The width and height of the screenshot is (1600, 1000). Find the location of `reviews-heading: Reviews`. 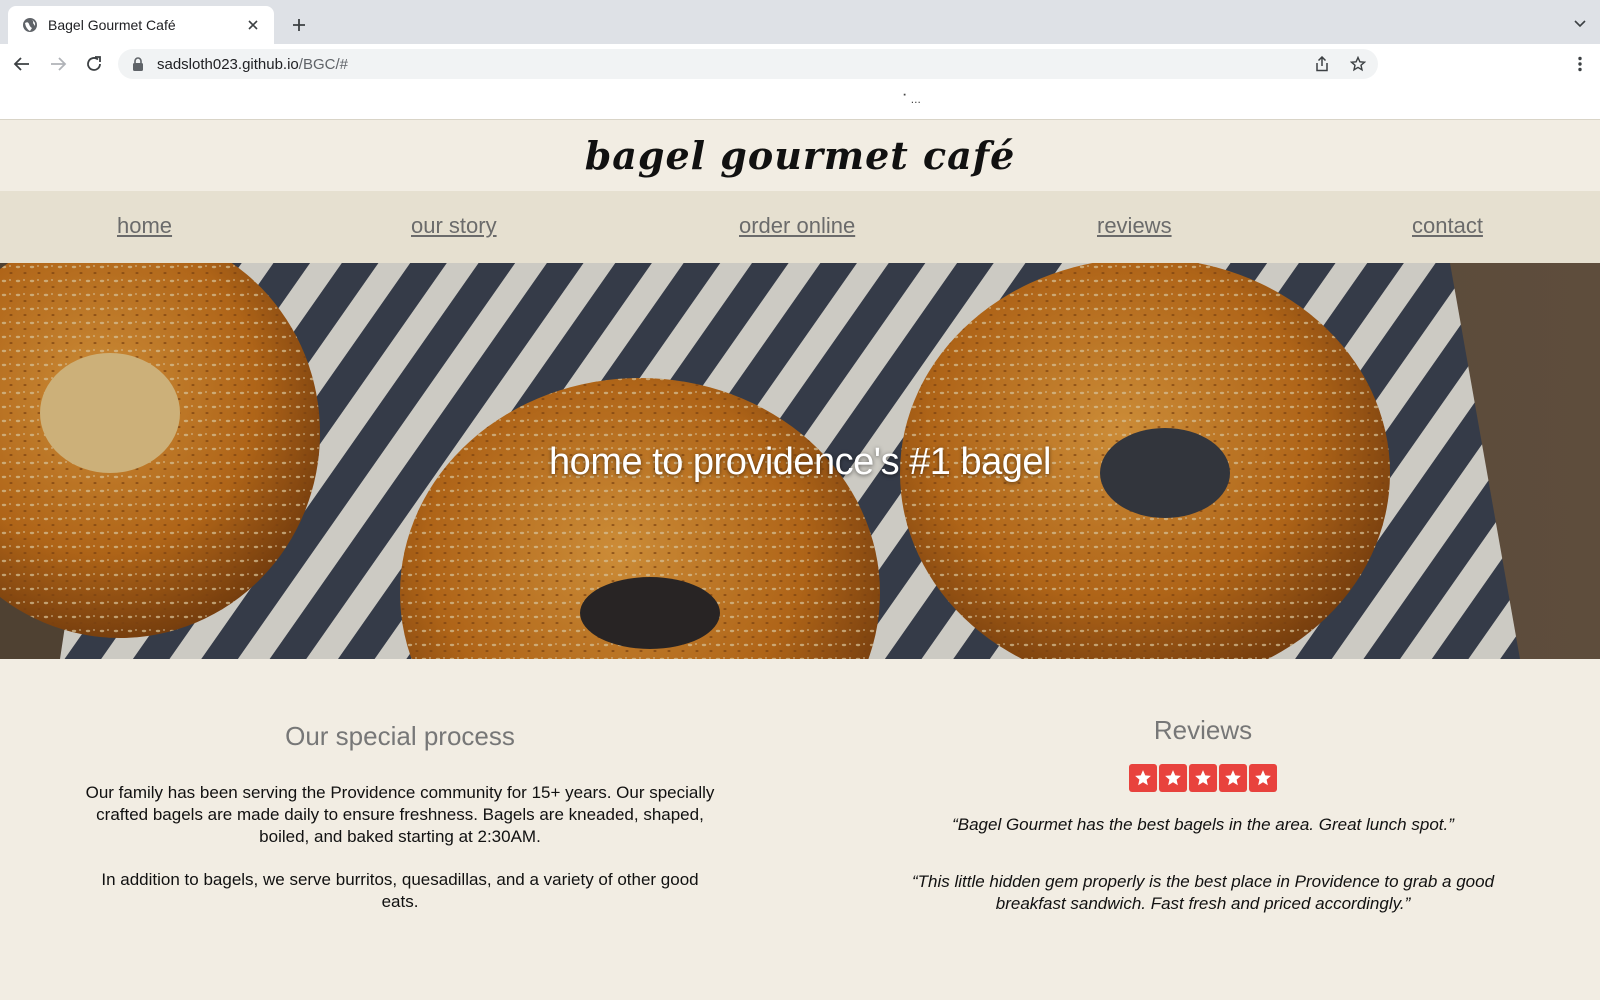

reviews-heading: Reviews is located at coordinates (1203, 730).